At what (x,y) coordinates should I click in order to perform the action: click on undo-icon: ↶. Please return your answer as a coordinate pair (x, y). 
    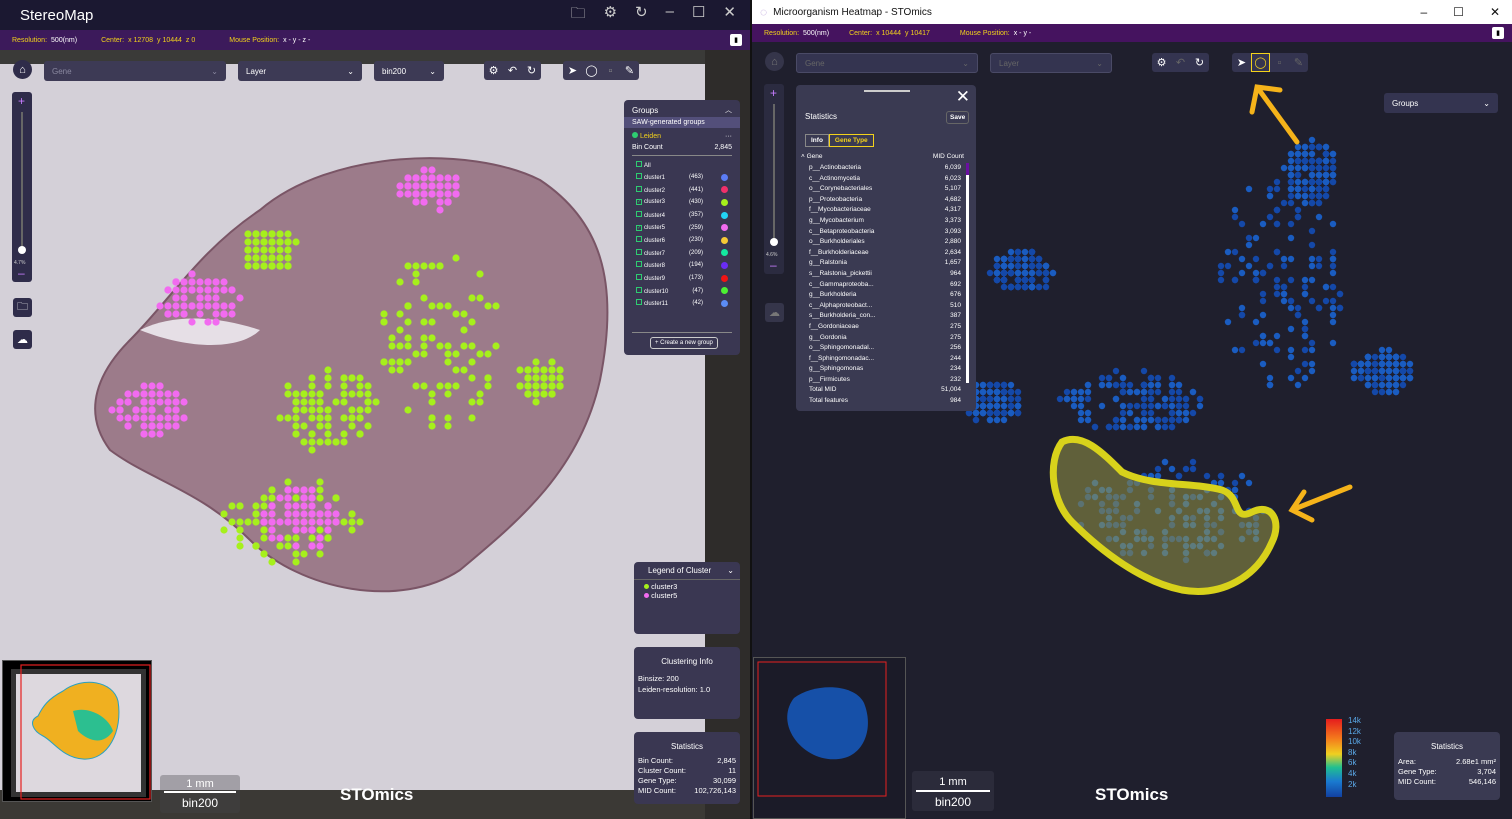
    Looking at the image, I should click on (1180, 62).